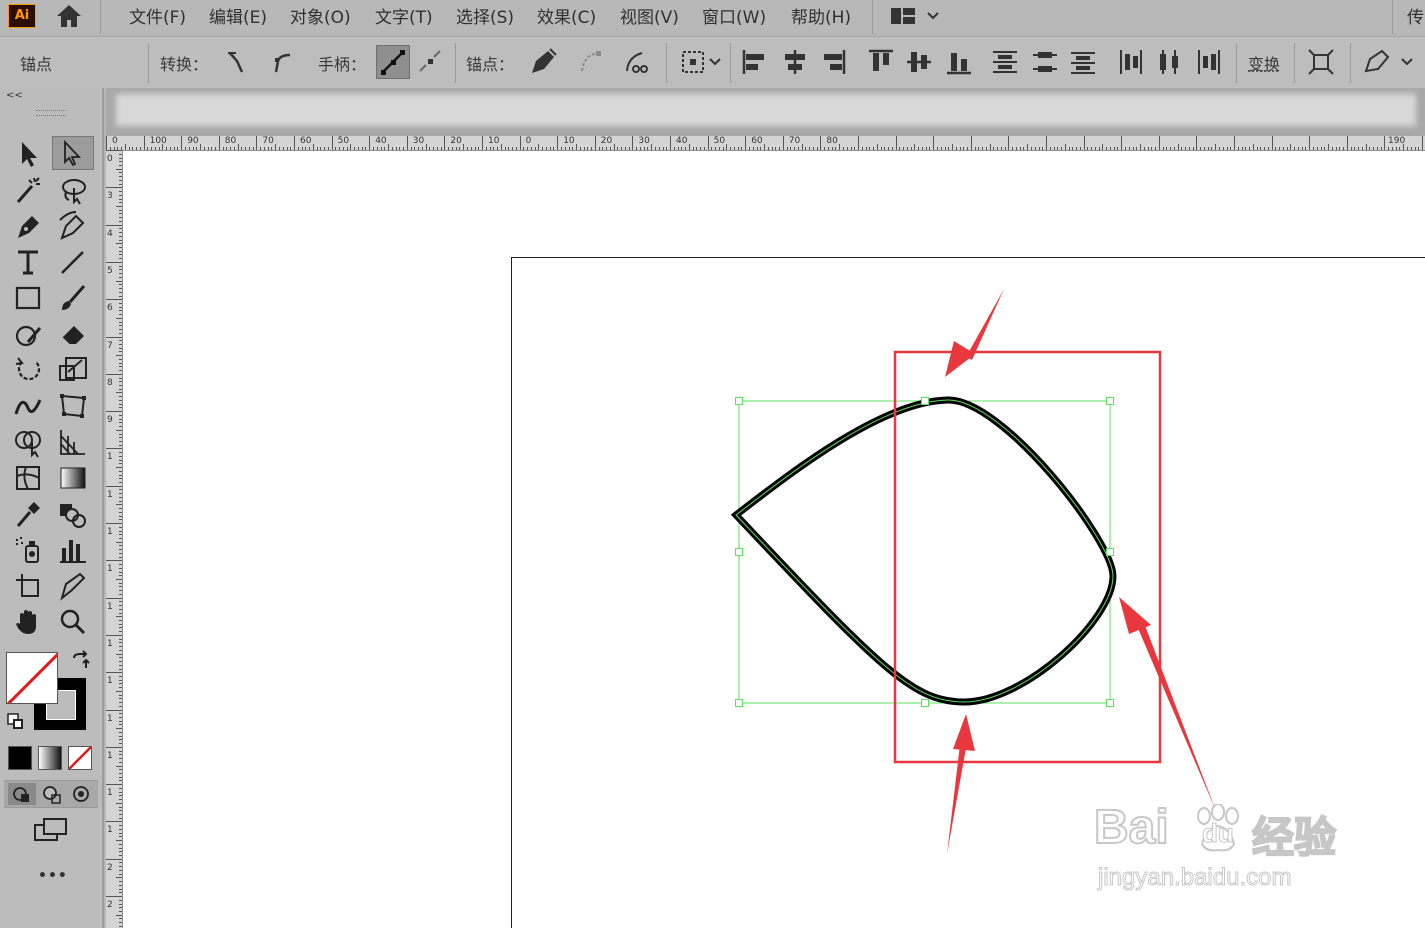 The height and width of the screenshot is (928, 1425). What do you see at coordinates (29, 442) in the screenshot?
I see `shape-builder-icon` at bounding box center [29, 442].